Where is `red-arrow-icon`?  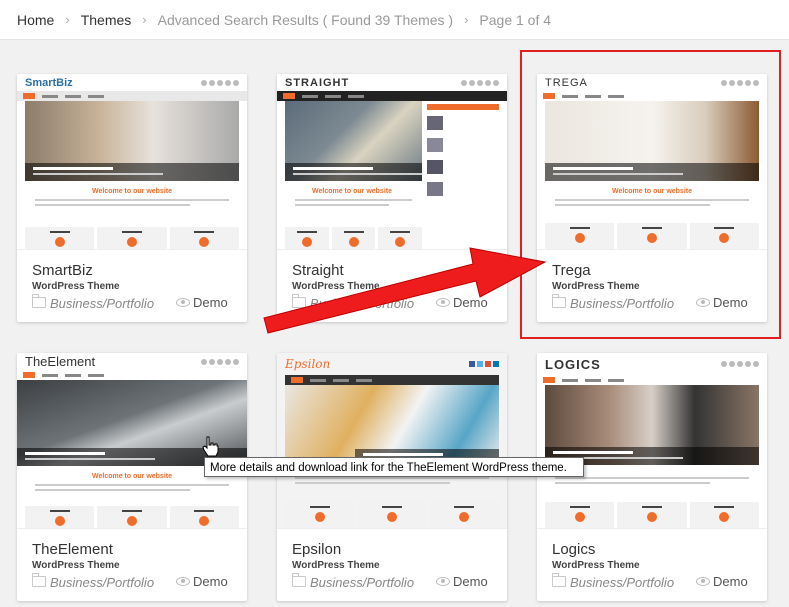
red-arrow-icon is located at coordinates (405, 290).